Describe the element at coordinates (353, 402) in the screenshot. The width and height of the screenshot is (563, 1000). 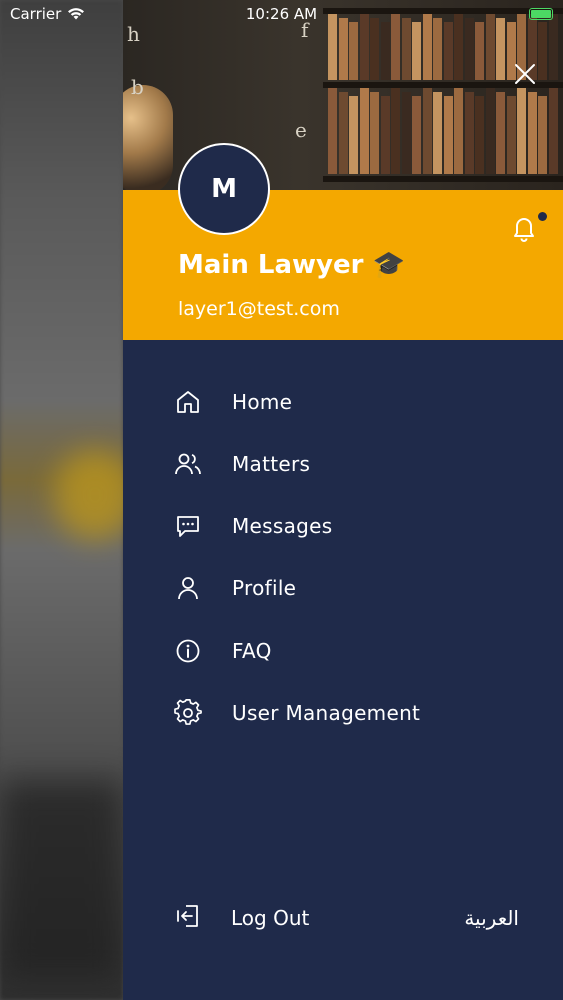
I see `menu-item-home: Home` at that location.